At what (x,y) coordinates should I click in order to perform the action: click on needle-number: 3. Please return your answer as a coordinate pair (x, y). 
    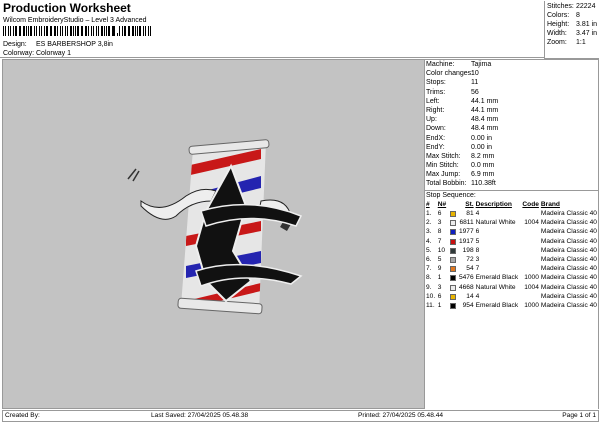
    Looking at the image, I should click on (439, 287).